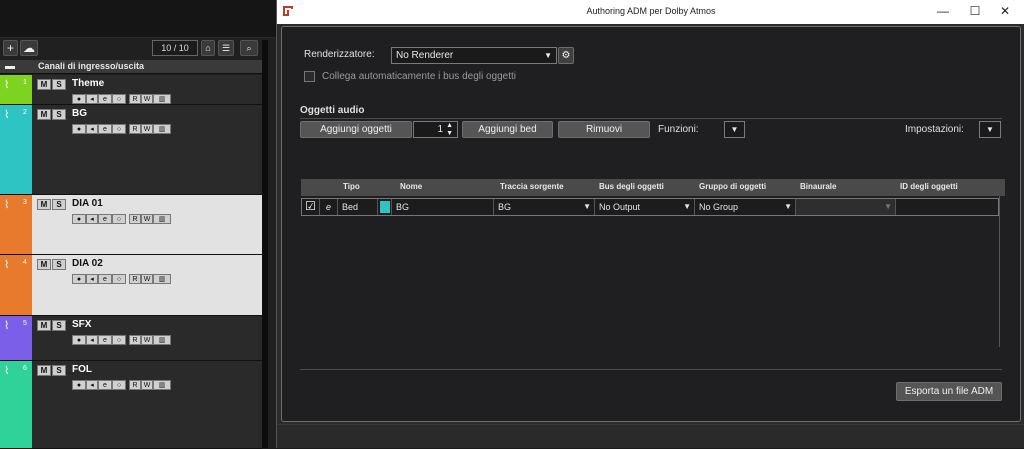 This screenshot has height=449, width=1024. What do you see at coordinates (474, 55) in the screenshot?
I see `renderer-select: No Renderer ▼` at bounding box center [474, 55].